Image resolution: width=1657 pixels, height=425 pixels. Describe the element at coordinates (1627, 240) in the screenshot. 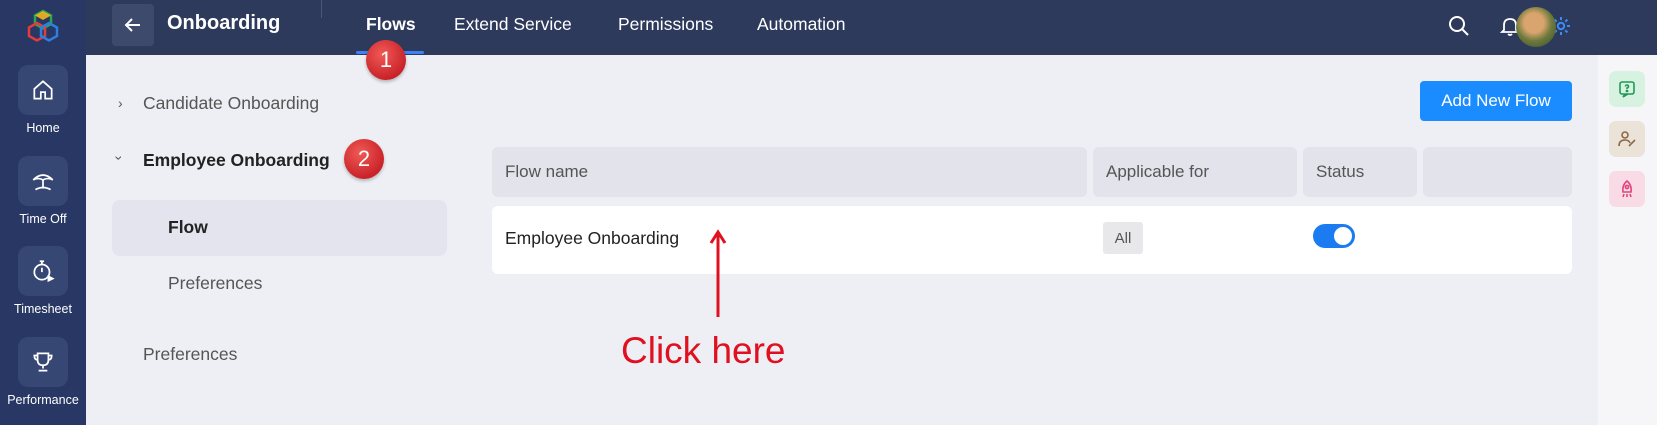

I see `right-panel` at that location.